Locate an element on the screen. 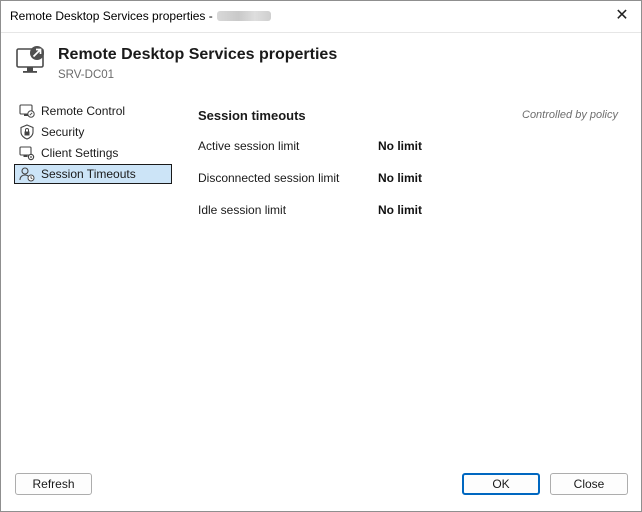 This screenshot has height=512, width=642. ok-button: OK is located at coordinates (501, 484).